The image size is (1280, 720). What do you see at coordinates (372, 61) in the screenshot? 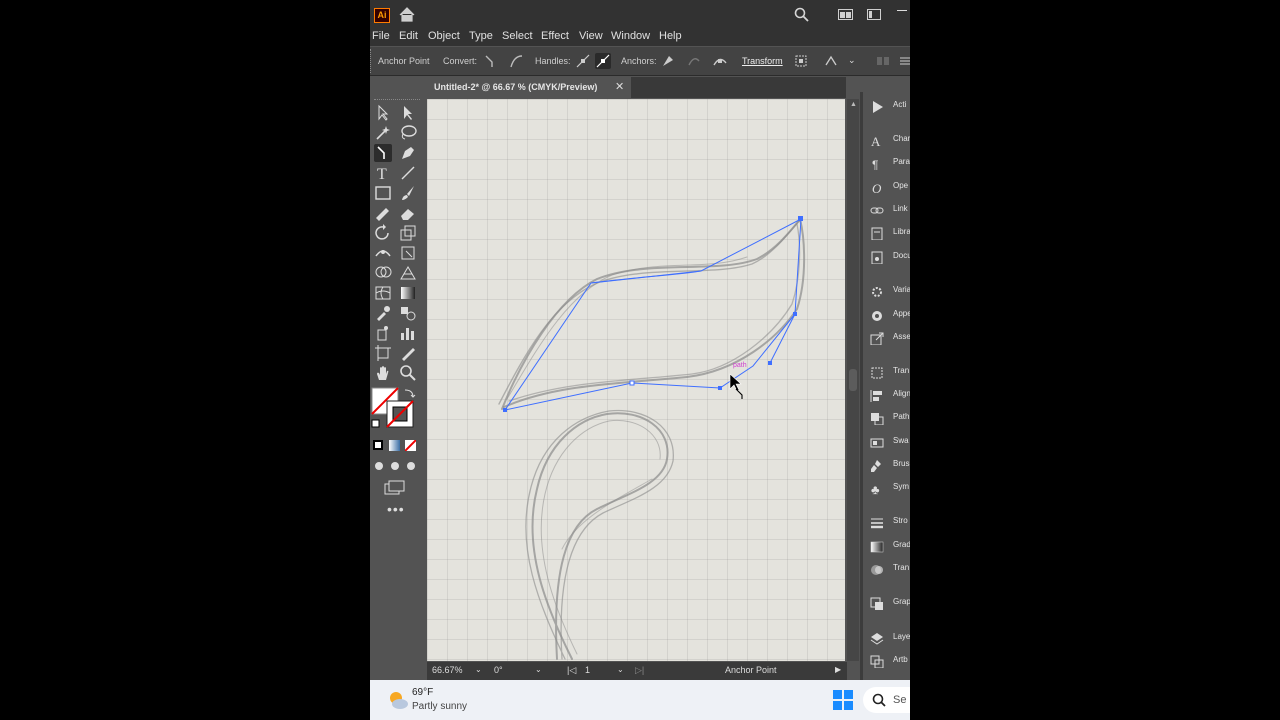
I see `control-bar-grip` at bounding box center [372, 61].